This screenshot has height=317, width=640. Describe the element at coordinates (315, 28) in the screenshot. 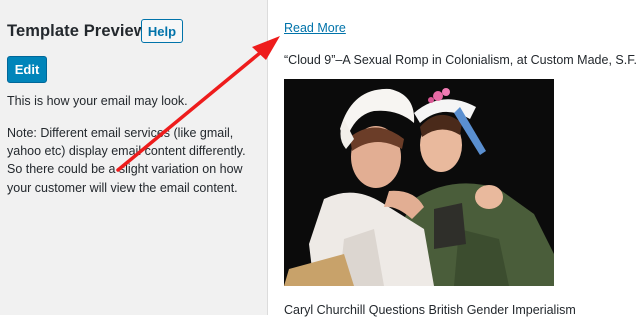

I see `read-more-link: Read More` at that location.